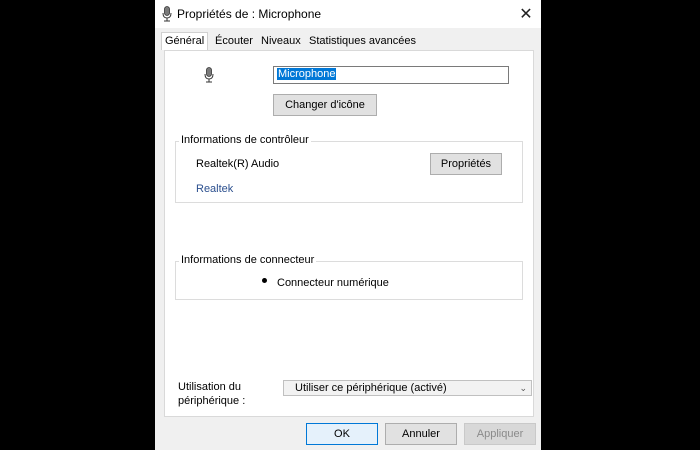  What do you see at coordinates (245, 140) in the screenshot?
I see `controller-info-label: Informations de contrôleur` at bounding box center [245, 140].